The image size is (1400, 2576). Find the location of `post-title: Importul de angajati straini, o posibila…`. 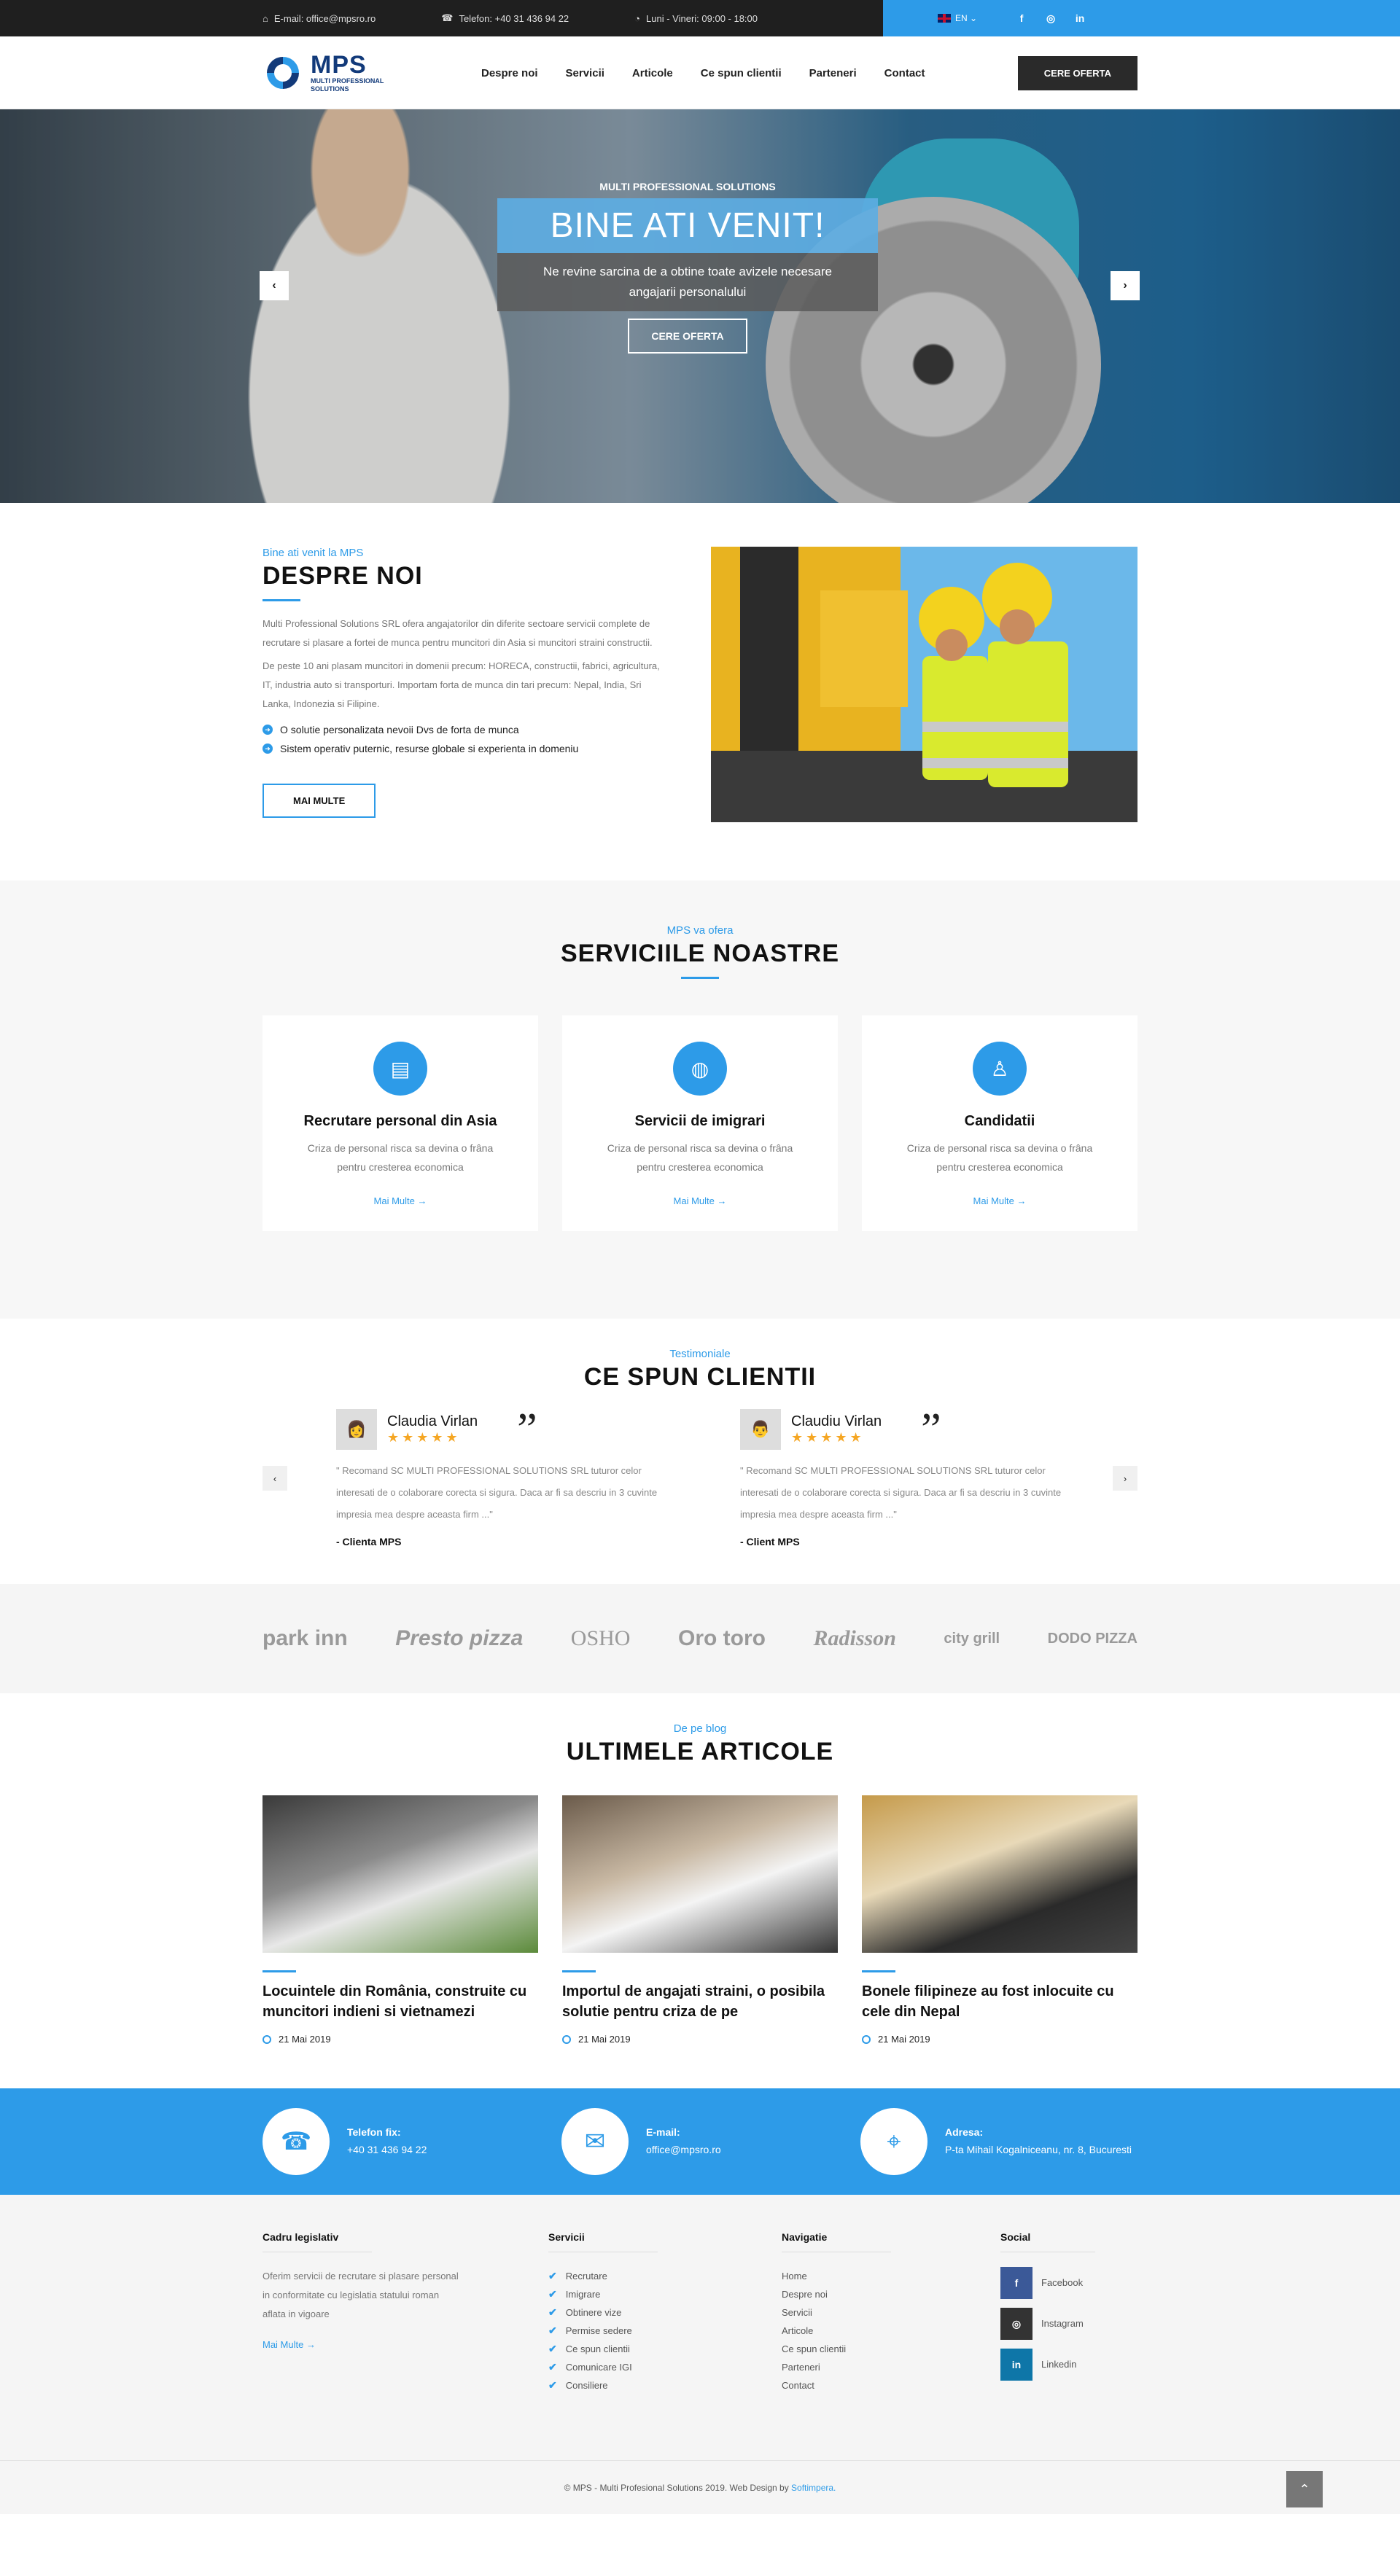

post-title: Importul de angajati straini, o posibila… is located at coordinates (700, 2001).